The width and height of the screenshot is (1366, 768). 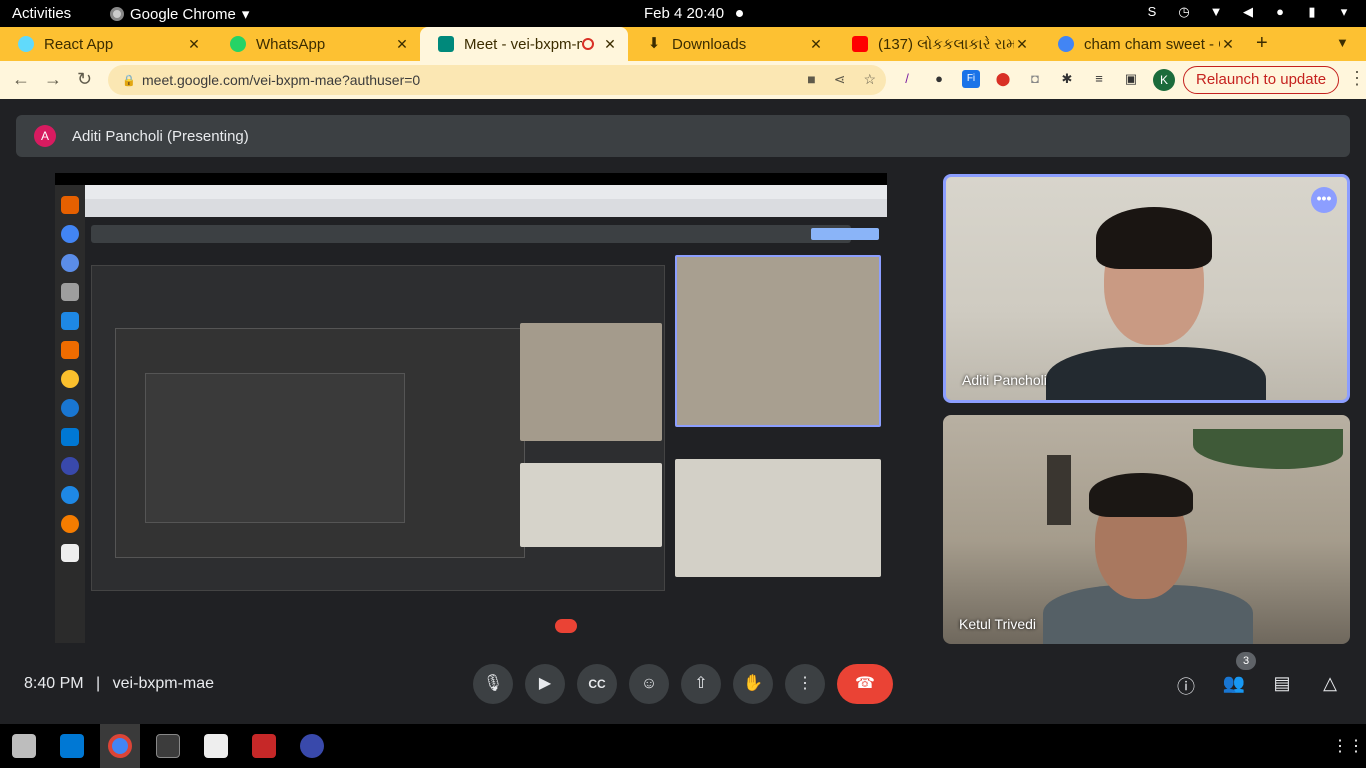 I want to click on taskbar: ⋮⋮⋮, so click(x=683, y=746).